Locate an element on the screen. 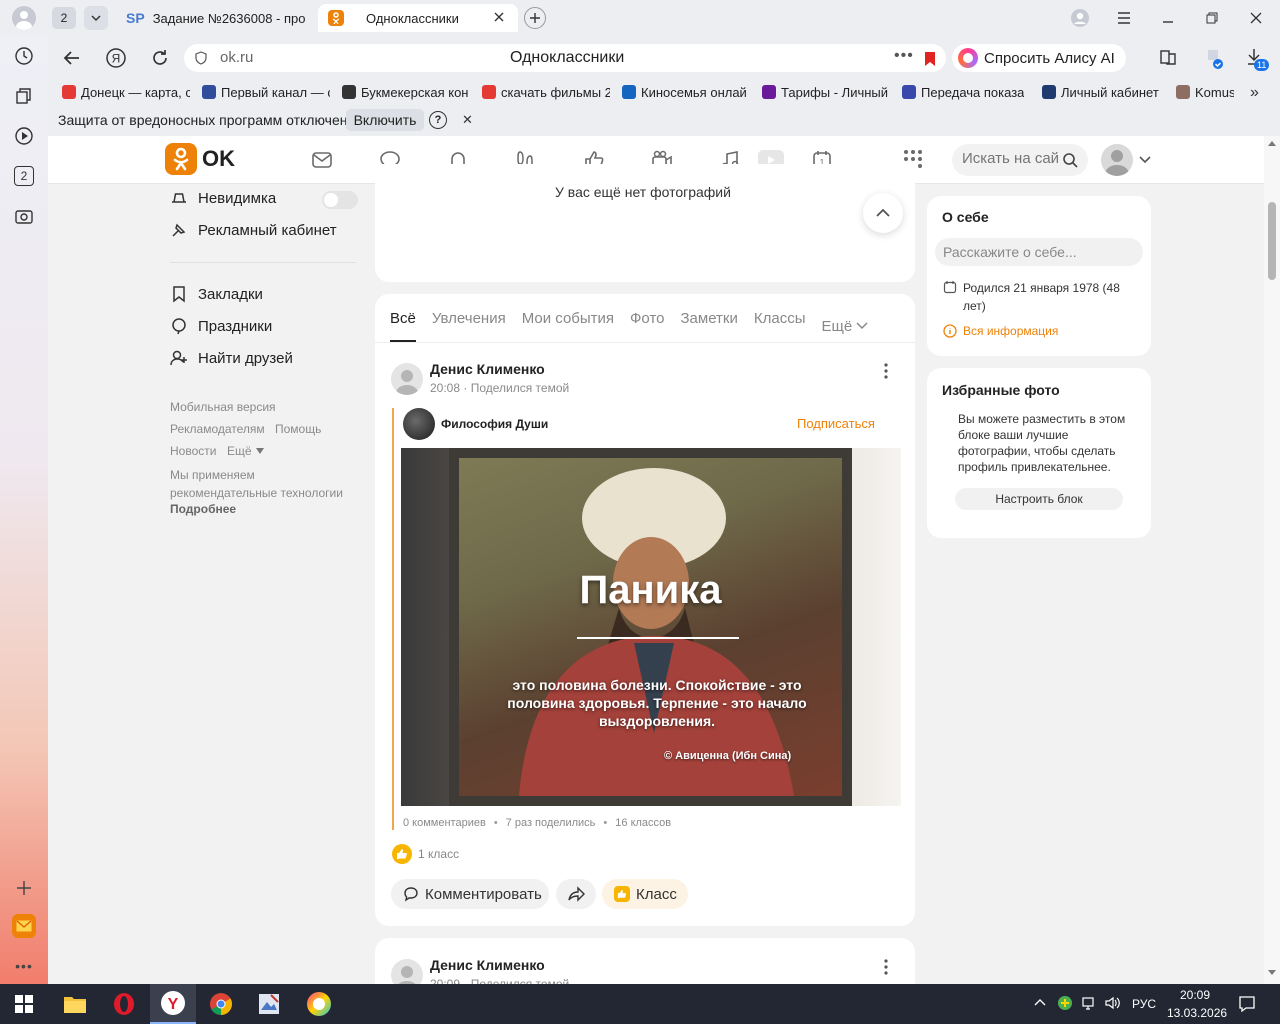 This screenshot has height=1024, width=1280. messages-icon is located at coordinates (322, 160).